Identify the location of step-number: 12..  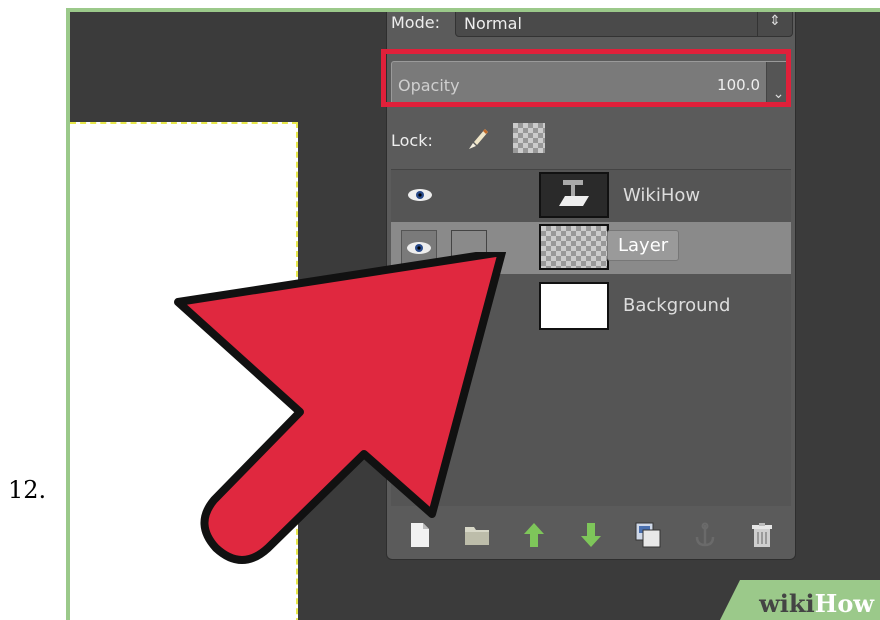
(27, 490).